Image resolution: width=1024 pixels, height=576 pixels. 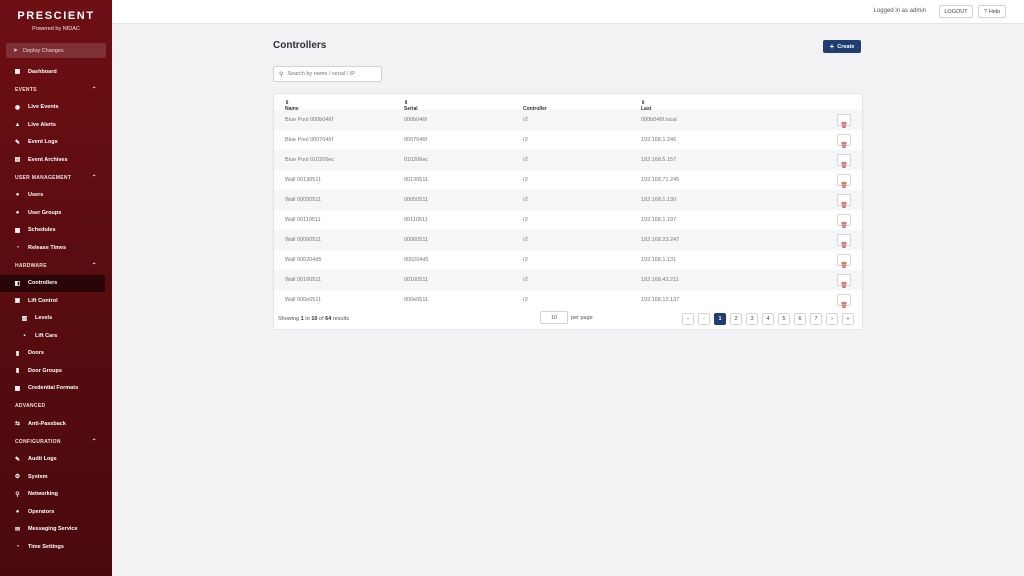 I want to click on section-hardware: HARDWARE ⌃, so click(x=56, y=266).